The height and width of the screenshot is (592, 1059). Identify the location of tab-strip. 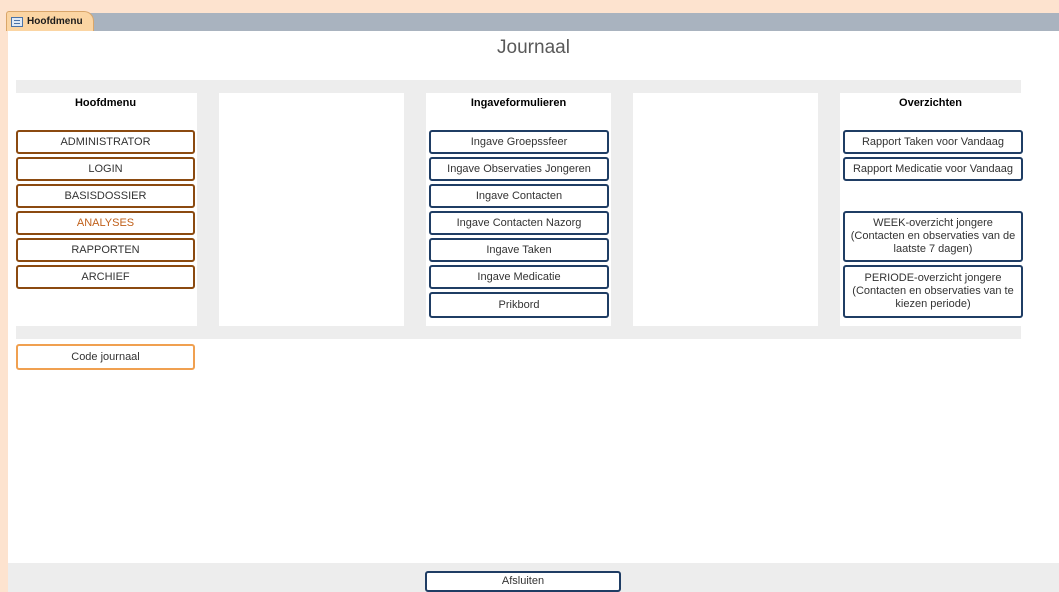
(533, 22).